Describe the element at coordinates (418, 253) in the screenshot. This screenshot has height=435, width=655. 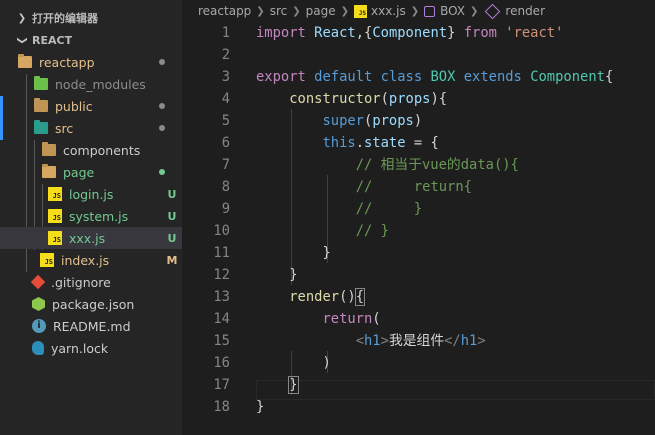
I see `code-line: 11 }` at that location.